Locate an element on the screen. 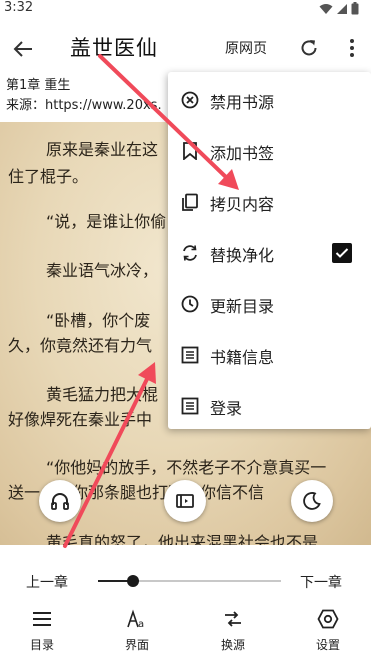 The height and width of the screenshot is (663, 371). arrow-back-icon is located at coordinates (22, 49).